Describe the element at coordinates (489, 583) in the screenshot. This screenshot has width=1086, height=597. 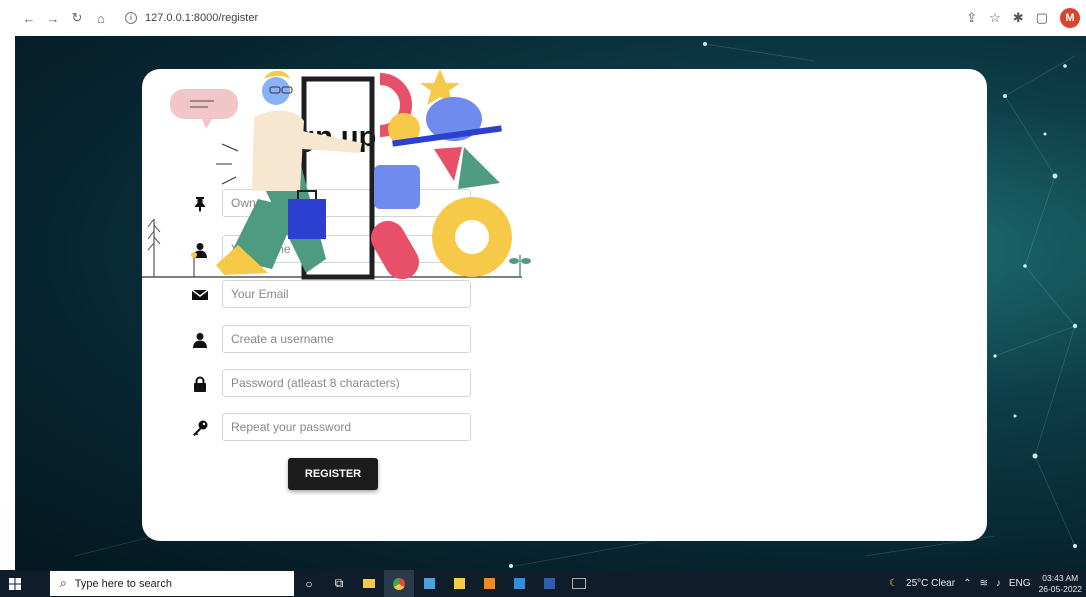
I see `sublime-icon` at that location.